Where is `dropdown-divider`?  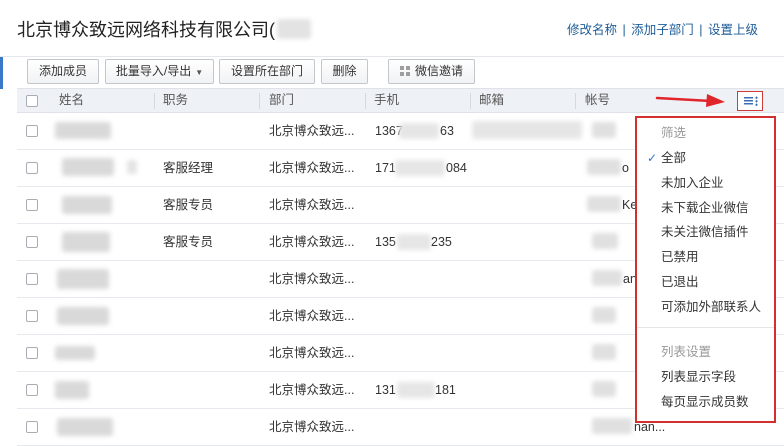 dropdown-divider is located at coordinates (705, 327).